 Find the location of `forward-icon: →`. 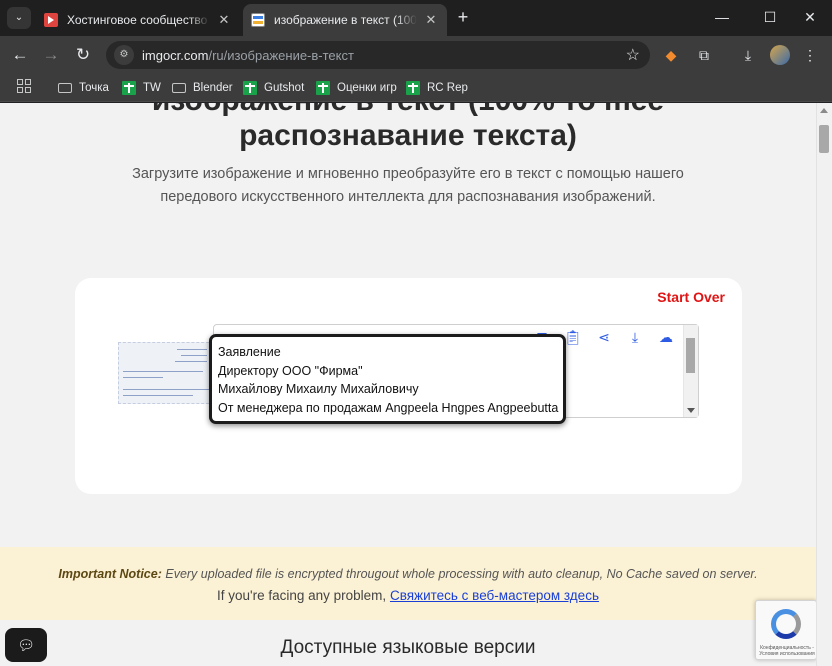

forward-icon: → is located at coordinates (51, 55).